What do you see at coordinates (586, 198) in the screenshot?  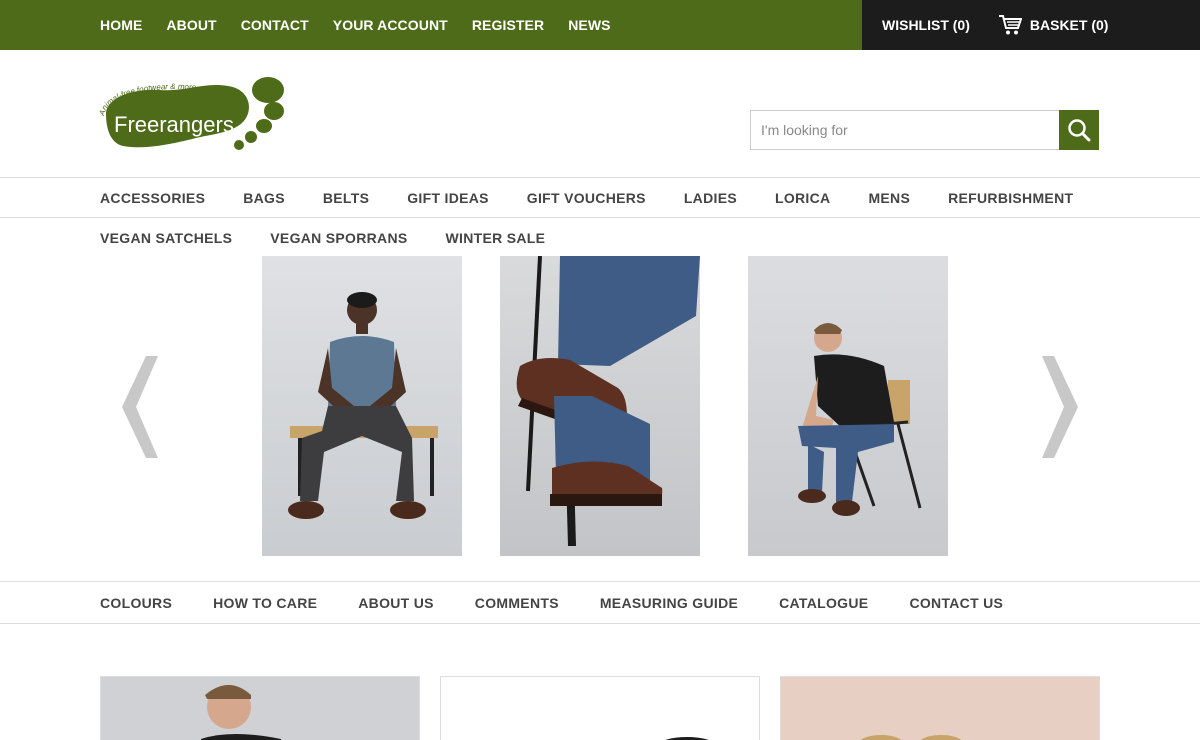 I see `category-gift-vouchers: GIFT VOUCHERS` at bounding box center [586, 198].